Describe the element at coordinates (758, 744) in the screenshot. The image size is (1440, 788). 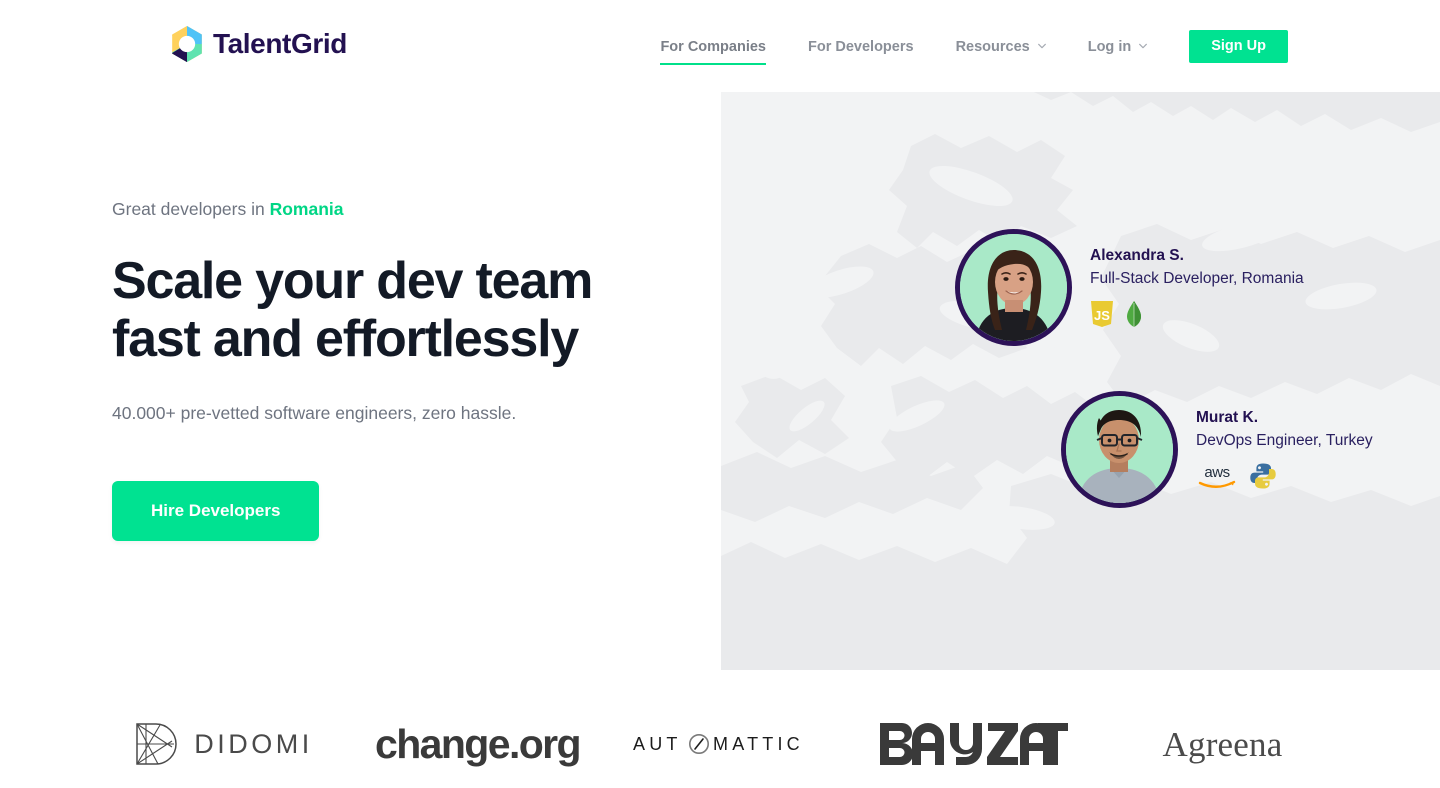
I see `svg-text: MATTIC` at that location.